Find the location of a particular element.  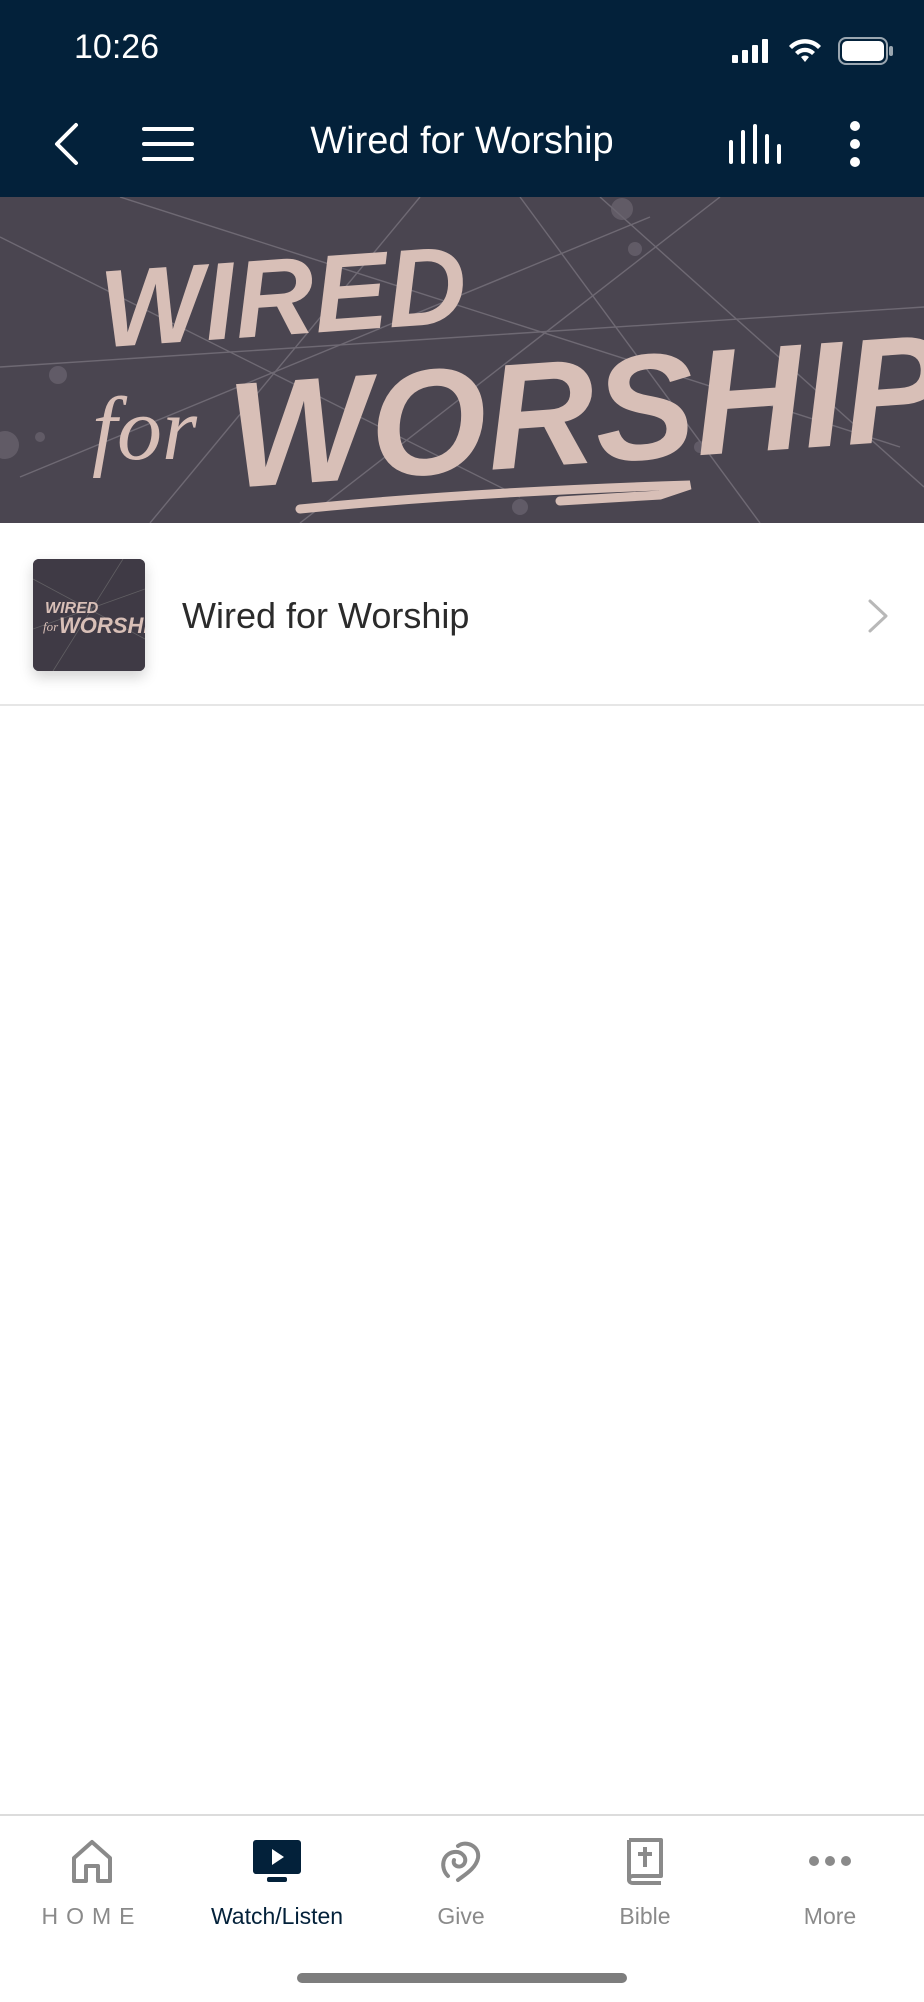

banner-line2-small: for is located at coordinates (145, 429).